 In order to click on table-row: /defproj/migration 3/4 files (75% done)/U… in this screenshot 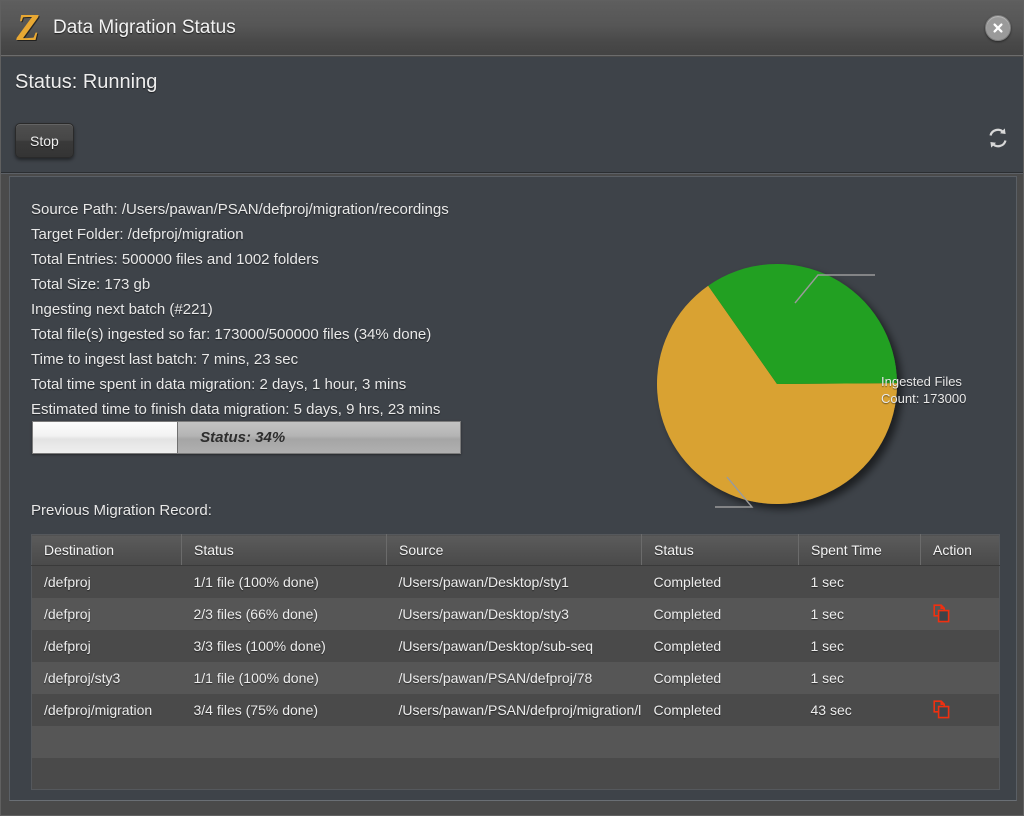, I will do `click(515, 709)`.